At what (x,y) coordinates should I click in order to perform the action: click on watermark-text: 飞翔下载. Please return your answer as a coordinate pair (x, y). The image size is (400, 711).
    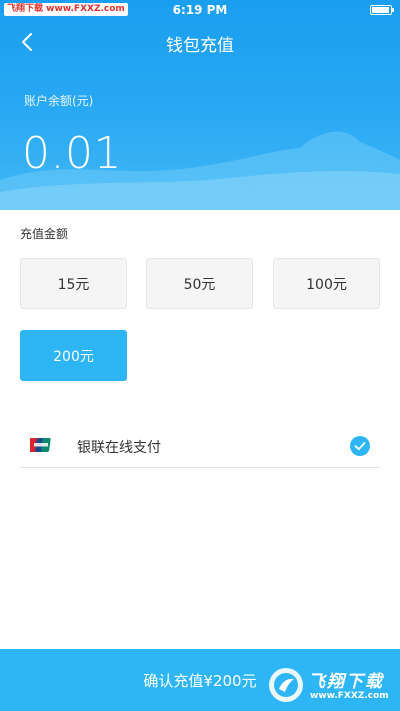
    Looking at the image, I should click on (346, 682).